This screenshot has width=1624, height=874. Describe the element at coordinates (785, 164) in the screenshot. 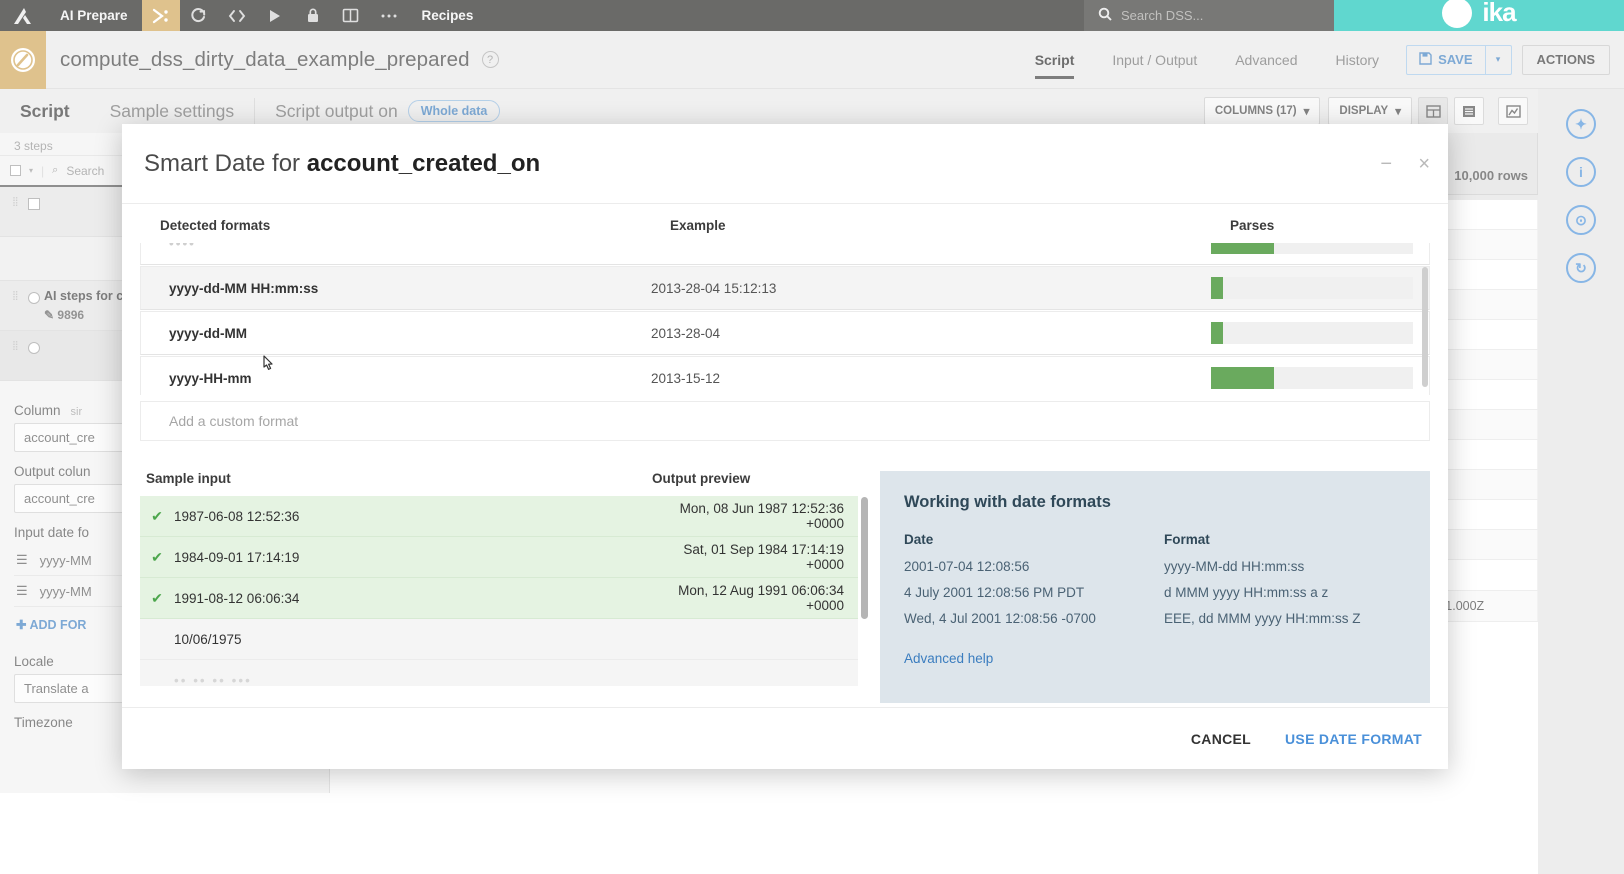

I see `modal-header: Smart Date for account_created_on − ×` at that location.